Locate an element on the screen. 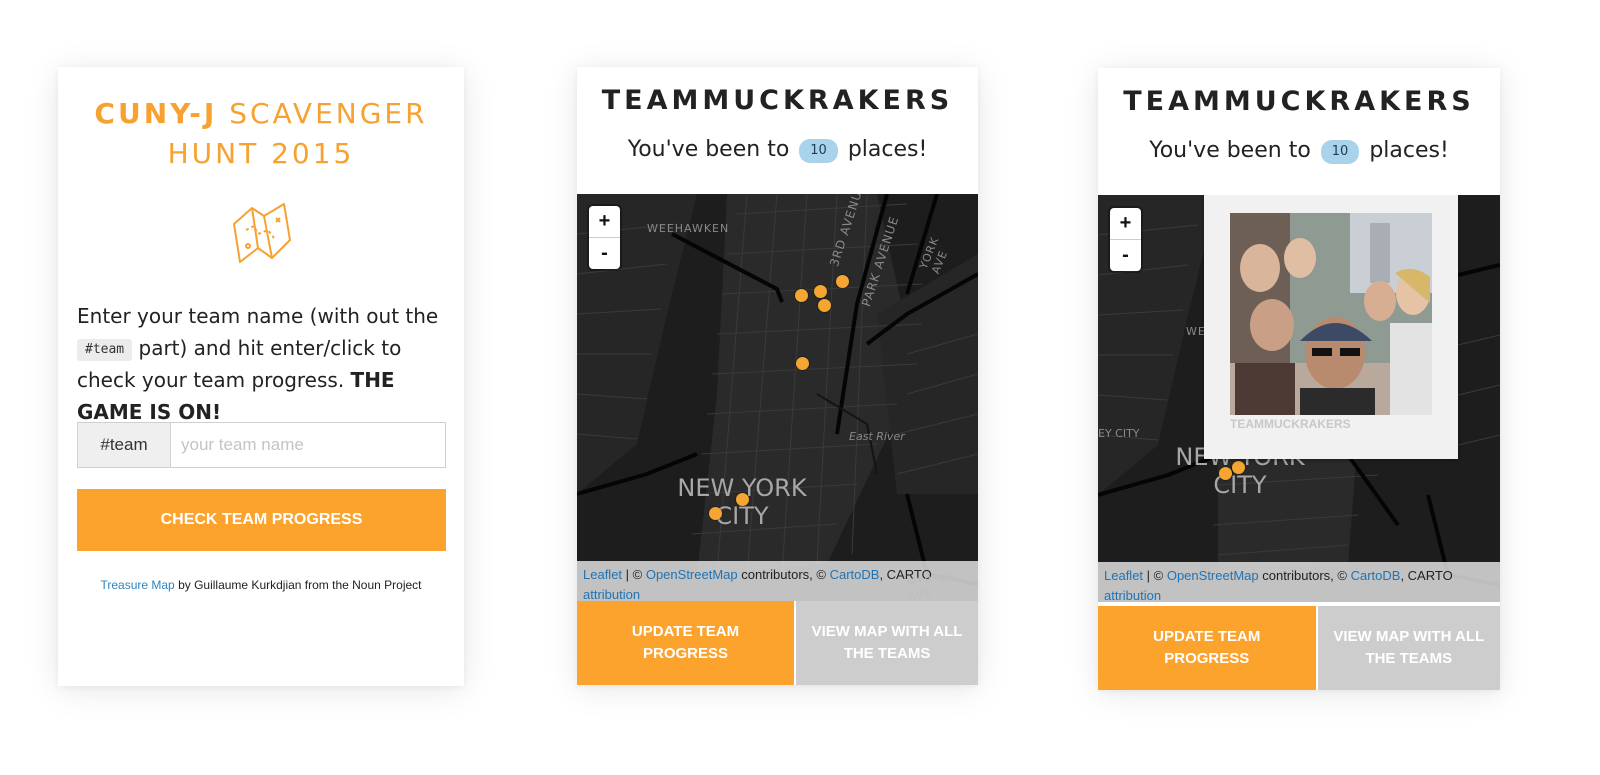  credit-link: Treasure Map is located at coordinates (137, 585).